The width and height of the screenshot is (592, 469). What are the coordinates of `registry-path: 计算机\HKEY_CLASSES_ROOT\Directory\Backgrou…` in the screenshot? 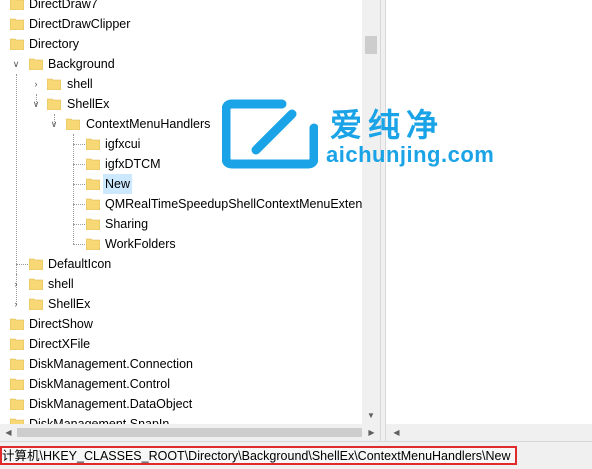 It's located at (258, 455).